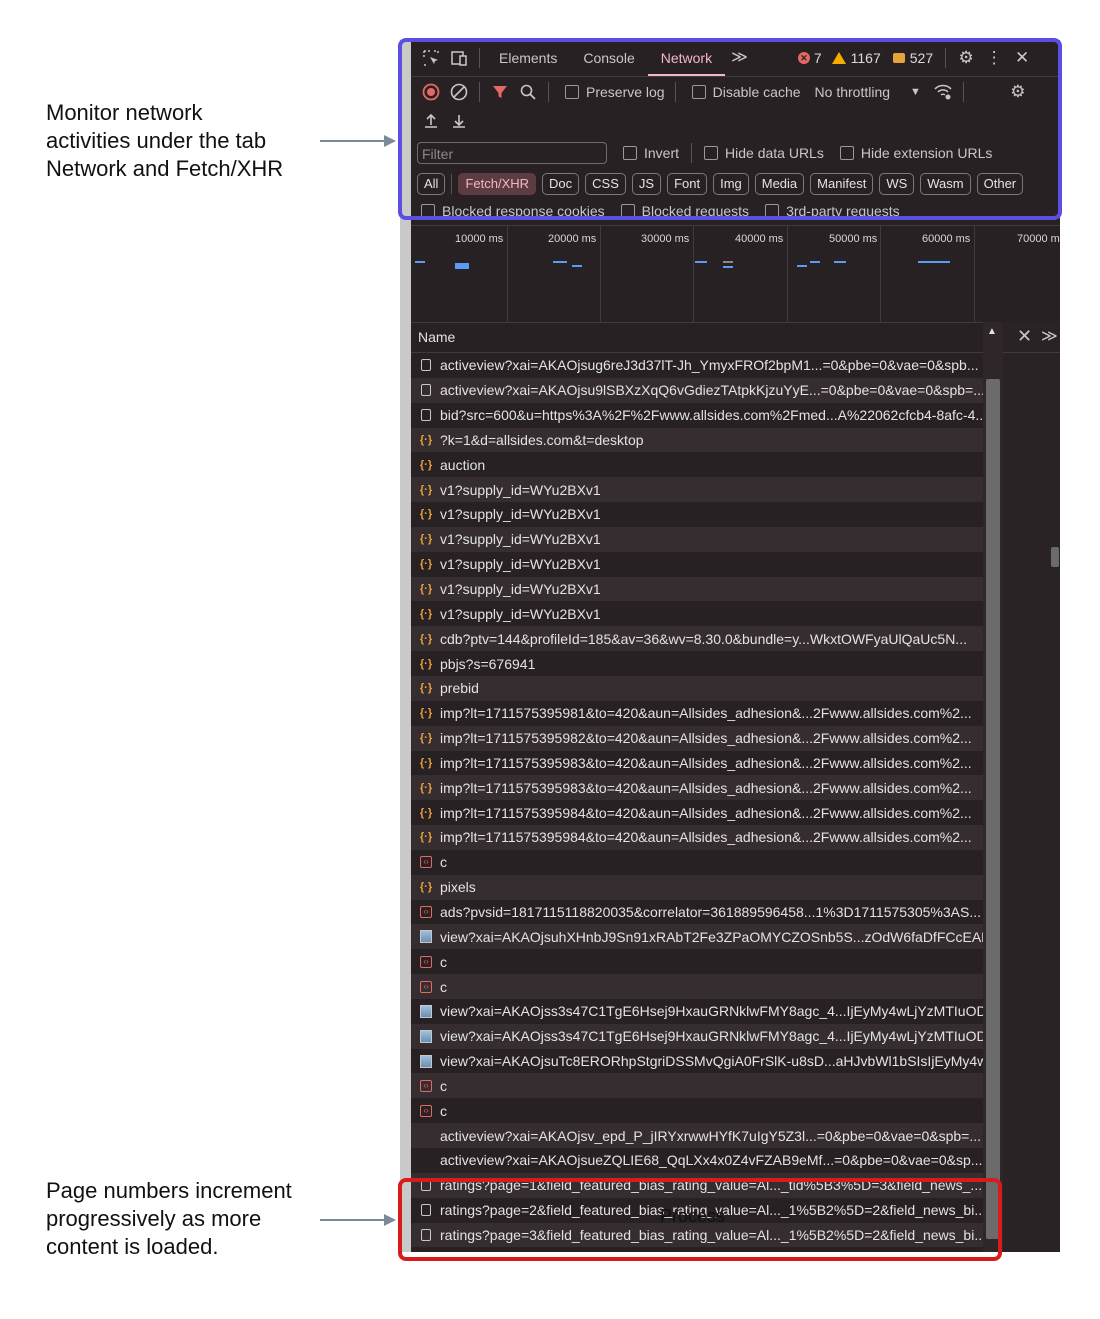  I want to click on request-name: pbjs?s=676941, so click(488, 663).